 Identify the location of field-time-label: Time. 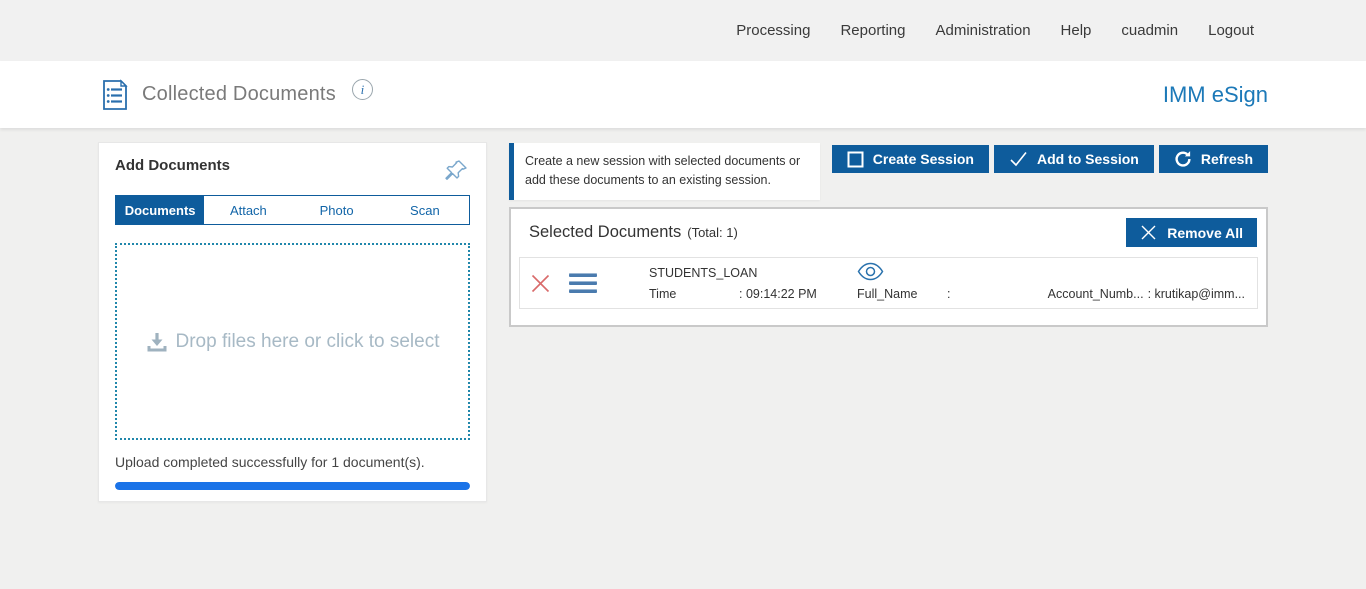
(663, 293).